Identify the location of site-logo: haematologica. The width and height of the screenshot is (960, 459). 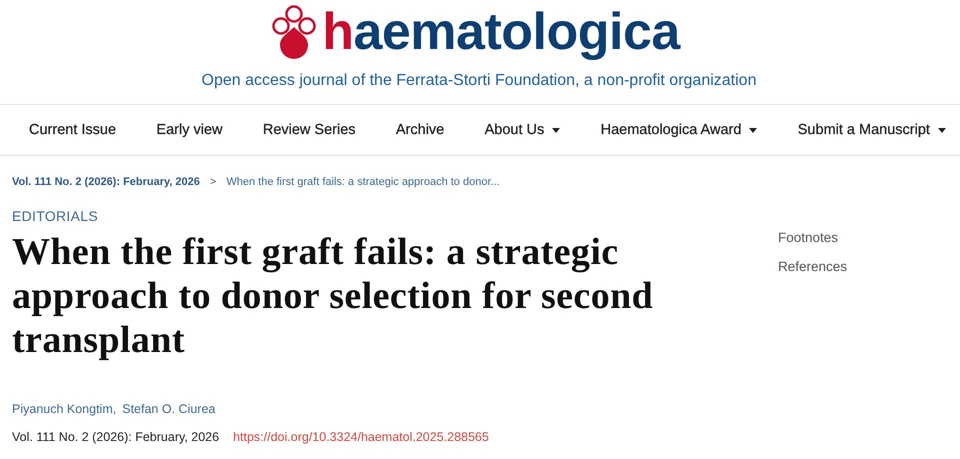
(501, 32).